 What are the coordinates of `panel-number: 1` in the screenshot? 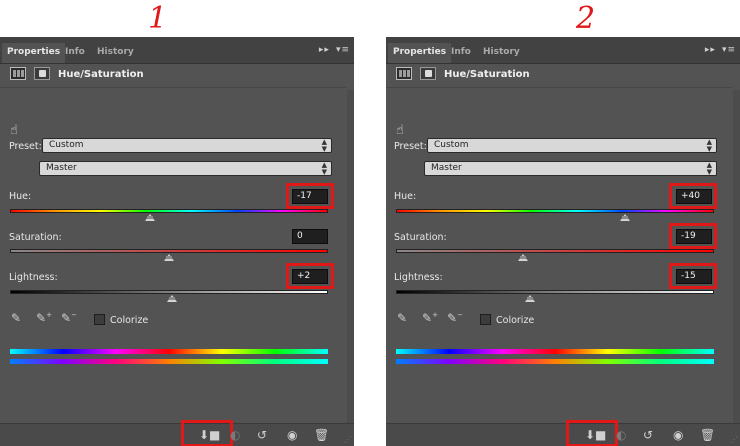 It's located at (158, 18).